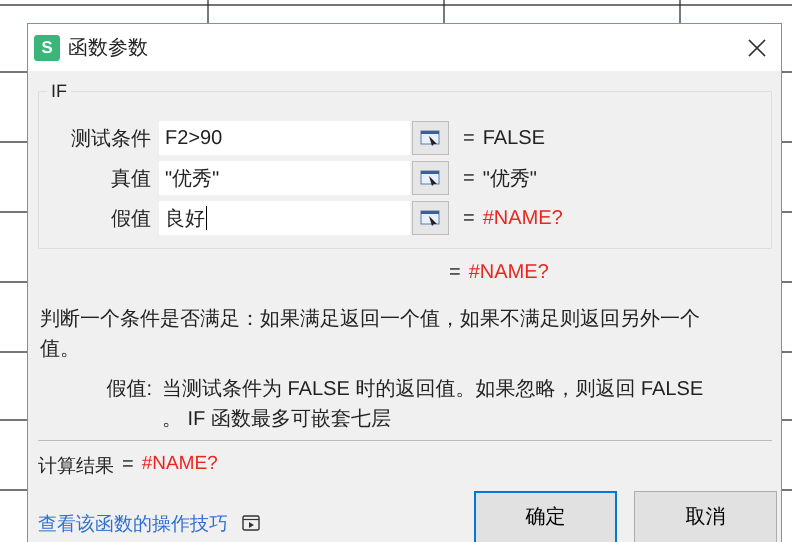 The image size is (792, 542). What do you see at coordinates (370, 334) in the screenshot?
I see `function-description: 判断一个条件是否满足：如果满足返回一个值，如果不满足则返回另外一个值。` at bounding box center [370, 334].